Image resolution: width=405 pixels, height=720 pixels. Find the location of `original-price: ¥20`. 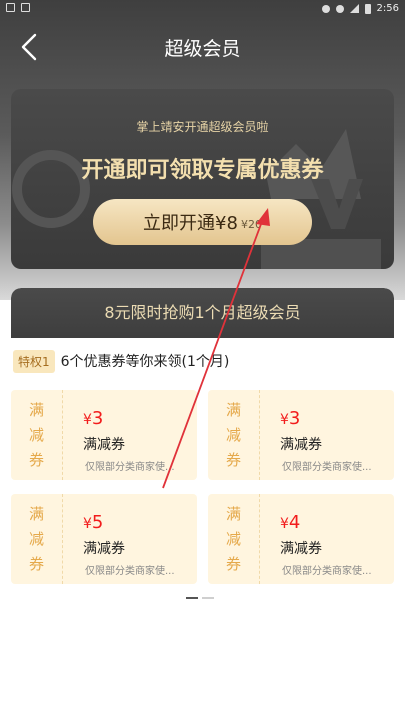

original-price: ¥20 is located at coordinates (251, 224).